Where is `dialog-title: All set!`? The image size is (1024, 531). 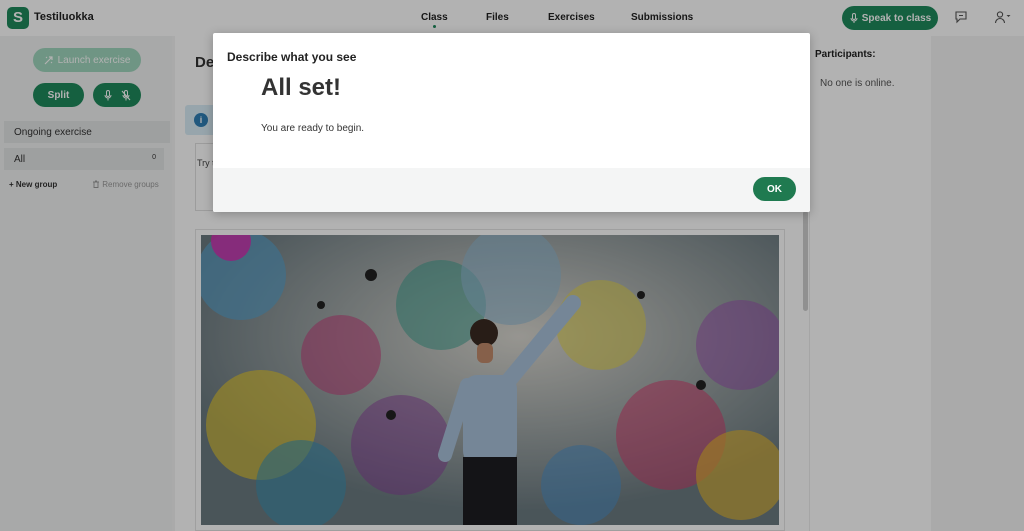
dialog-title: All set! is located at coordinates (301, 87).